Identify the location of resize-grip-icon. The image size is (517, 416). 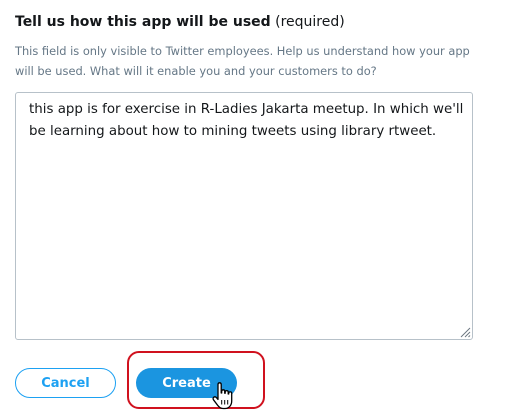
(465, 332).